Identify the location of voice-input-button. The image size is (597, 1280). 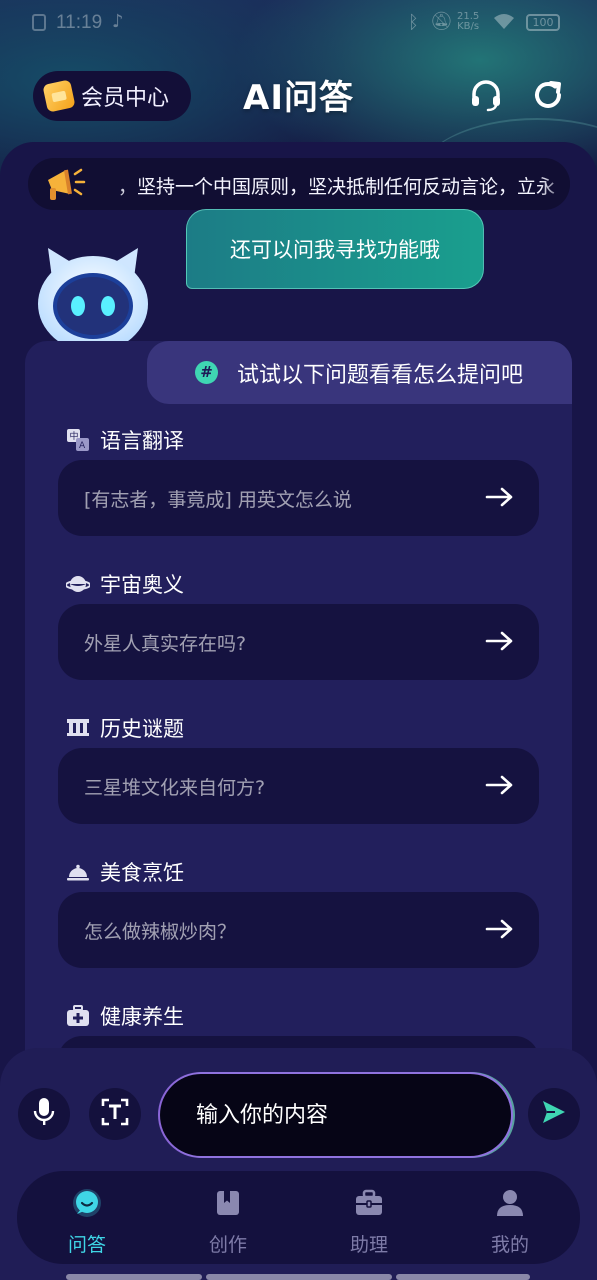
(44, 1114).